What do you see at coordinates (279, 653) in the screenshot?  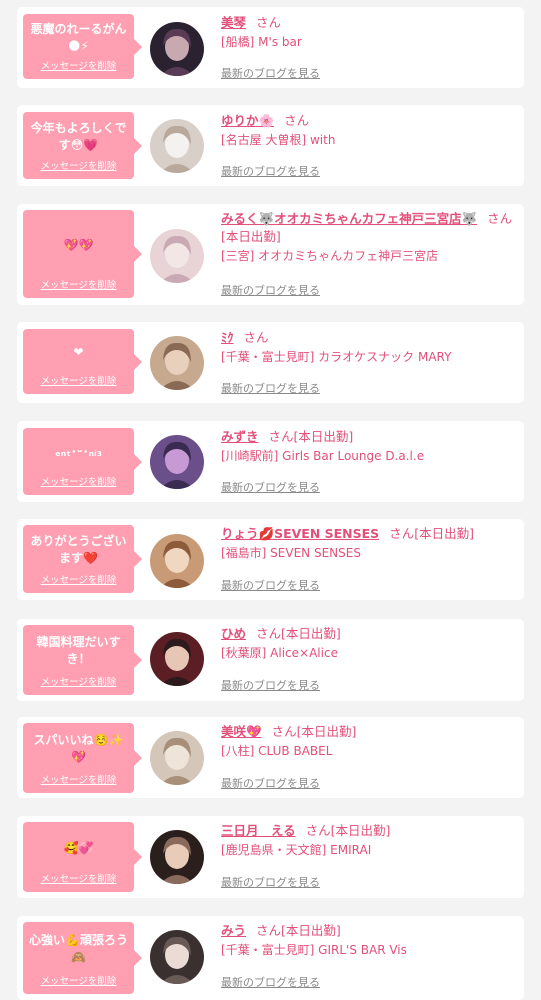 I see `shop-name: [秋葉原] Alice×Alice` at bounding box center [279, 653].